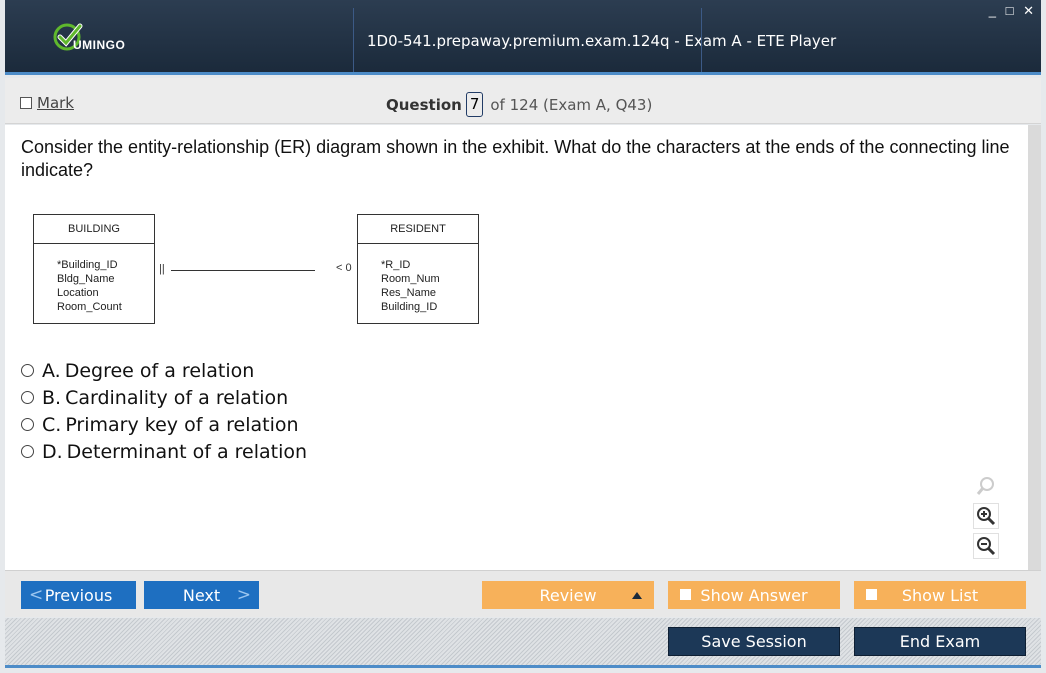 This screenshot has width=1046, height=673. I want to click on show-list-button: Show List, so click(940, 595).